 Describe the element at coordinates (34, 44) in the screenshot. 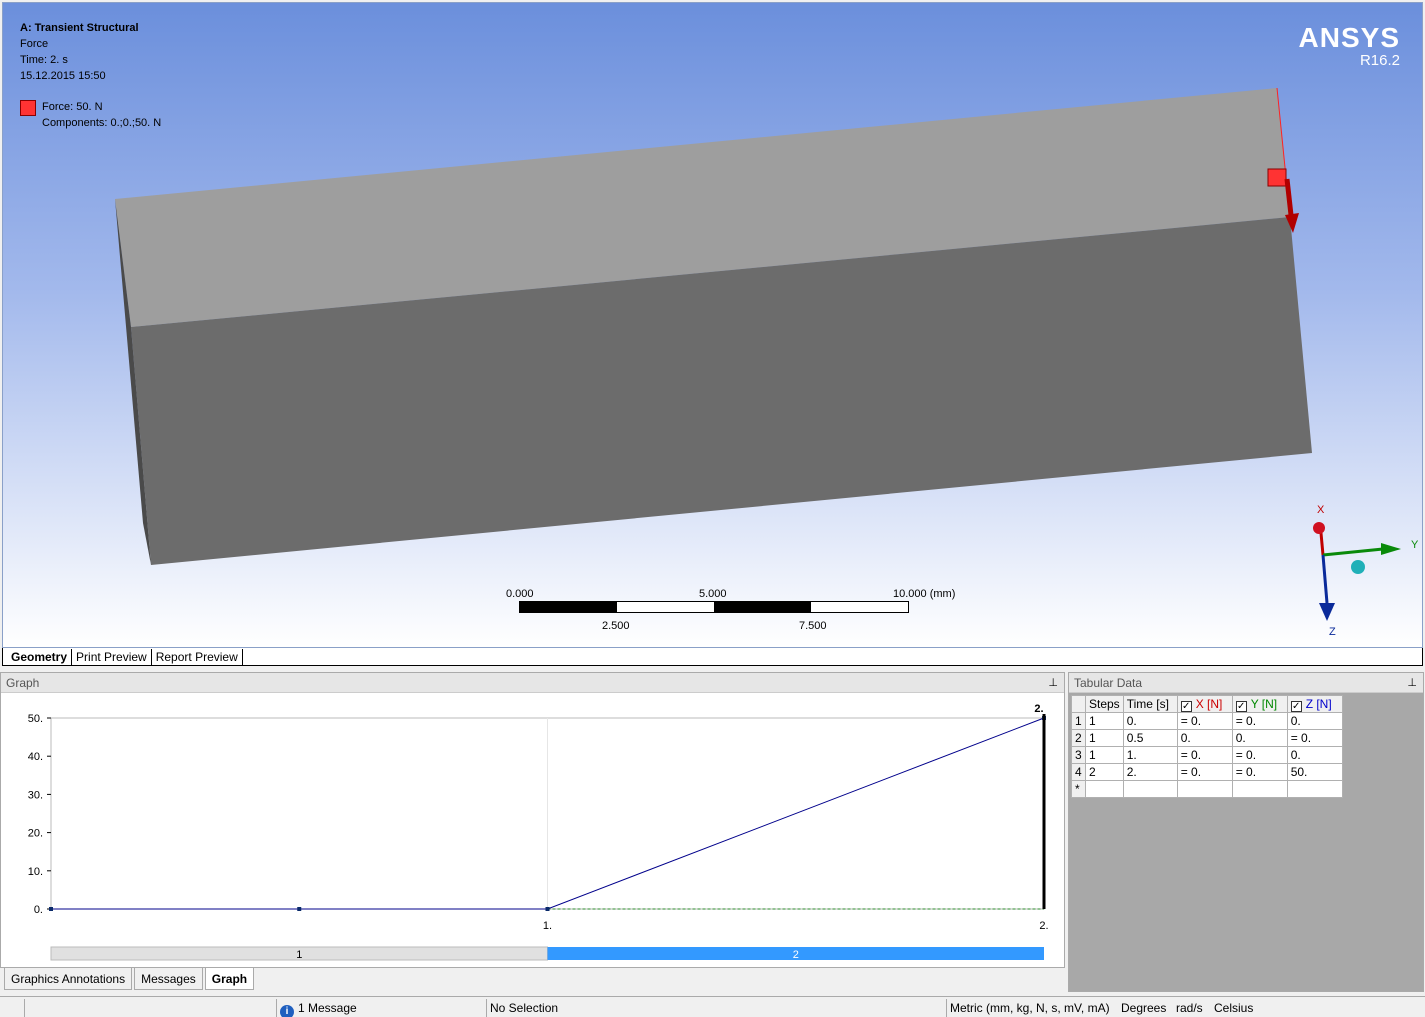

I see `object-name: Force` at that location.